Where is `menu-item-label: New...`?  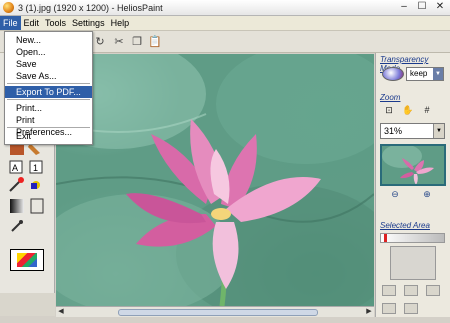
menu-item-label: New... is located at coordinates (29, 40).